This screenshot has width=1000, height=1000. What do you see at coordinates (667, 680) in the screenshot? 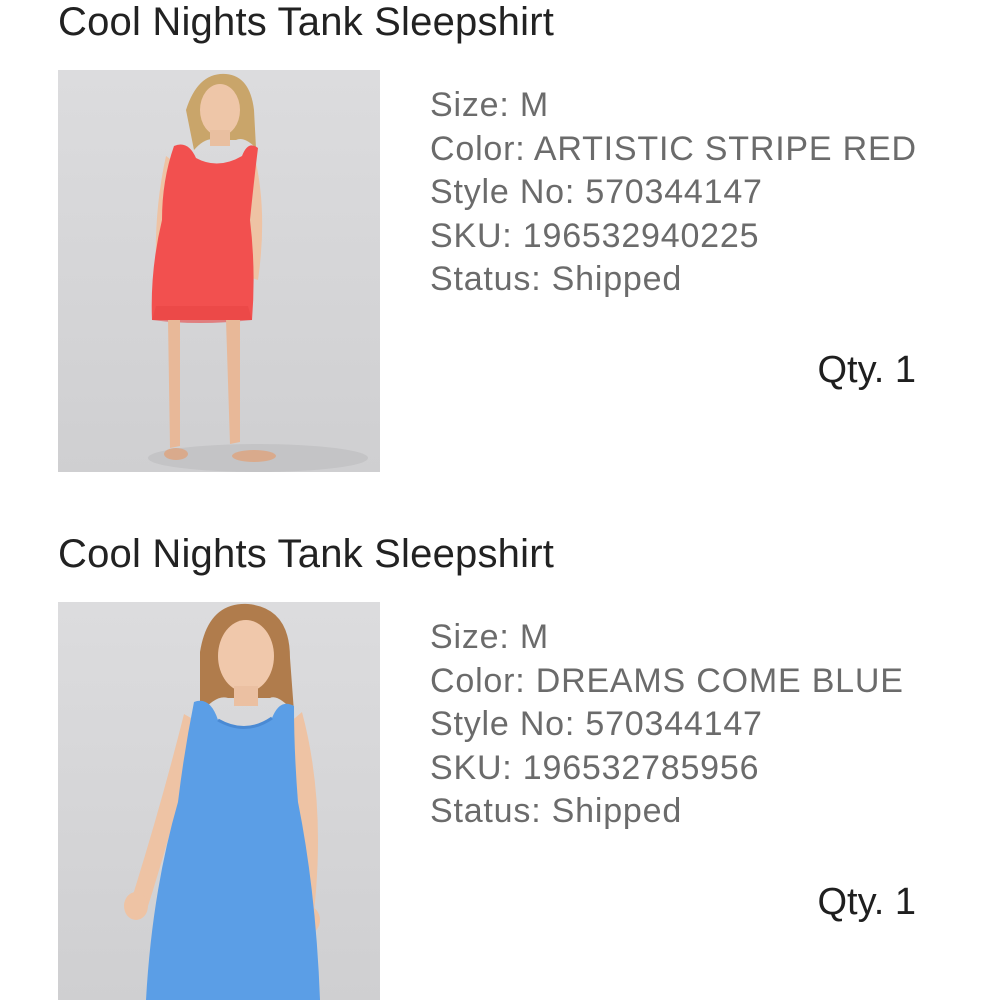
I see `color-text: Color: DREAMS COME BLUE` at bounding box center [667, 680].